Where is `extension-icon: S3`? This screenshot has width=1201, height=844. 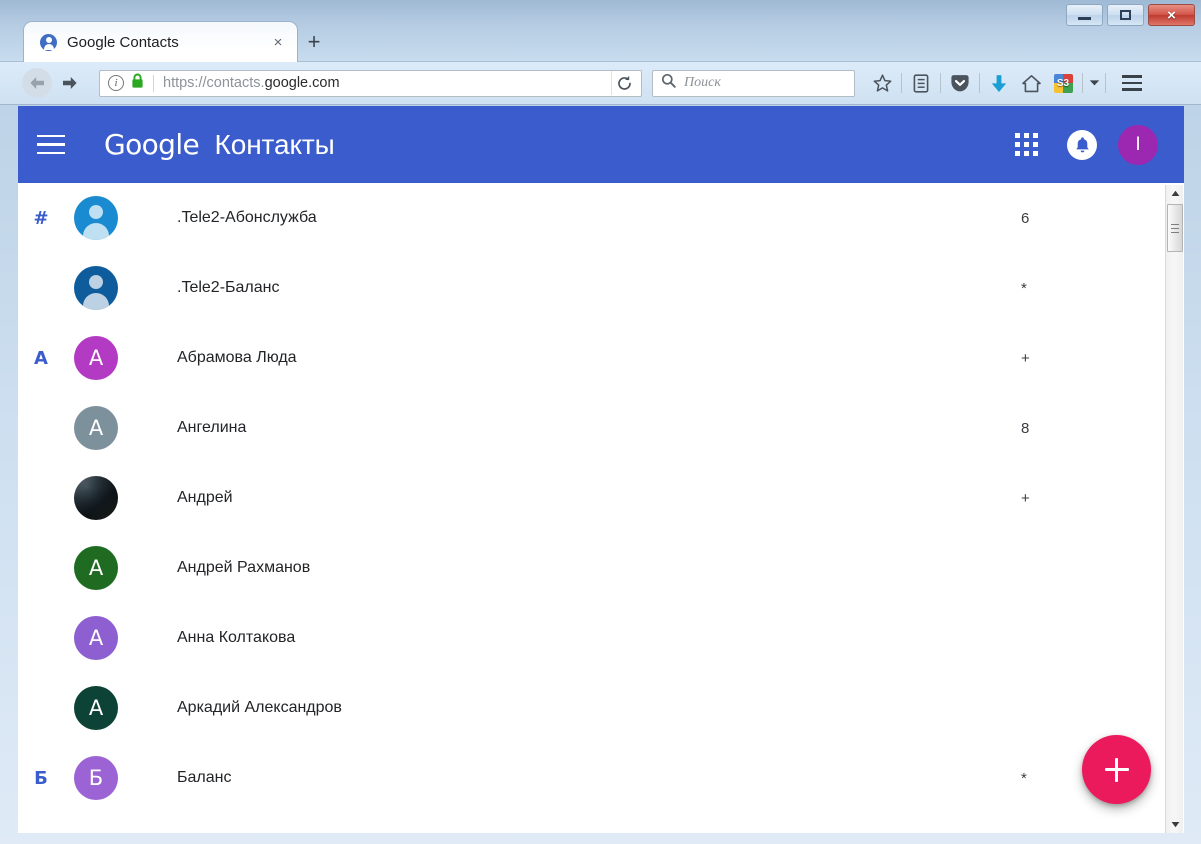
extension-icon: S3 is located at coordinates (1063, 83).